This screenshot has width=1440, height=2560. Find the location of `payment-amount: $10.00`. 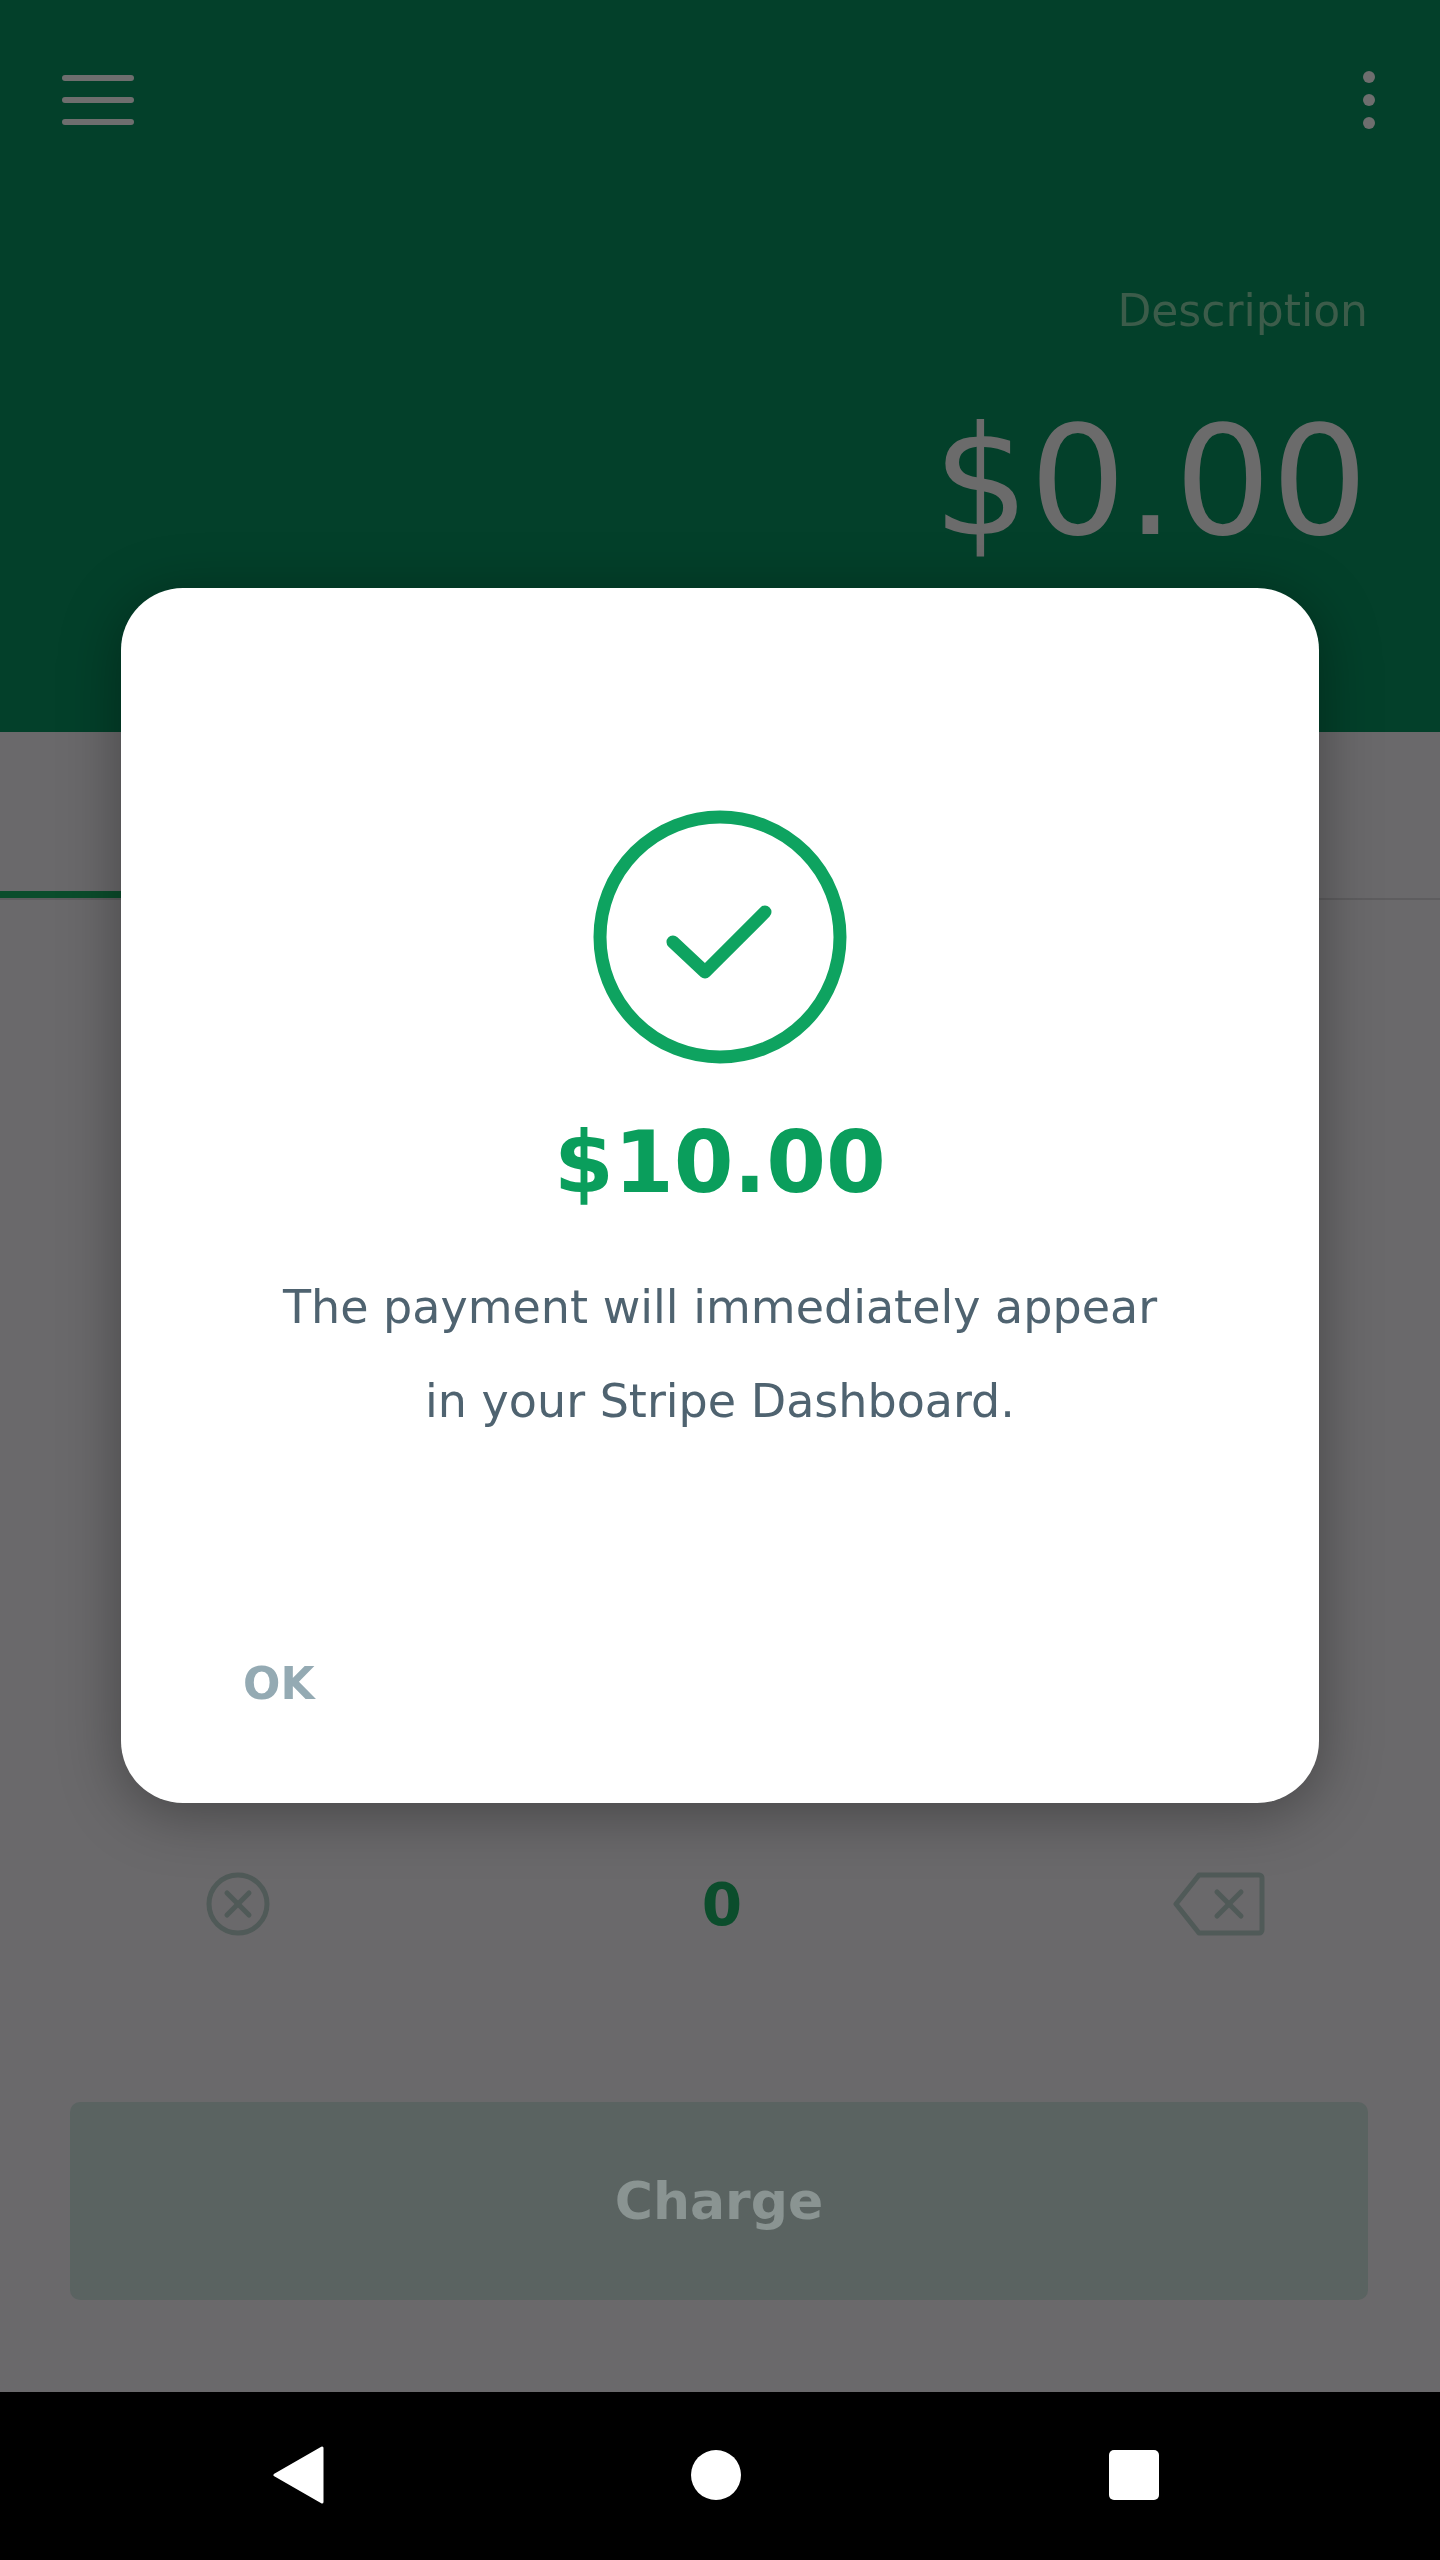

payment-amount: $10.00 is located at coordinates (720, 1162).